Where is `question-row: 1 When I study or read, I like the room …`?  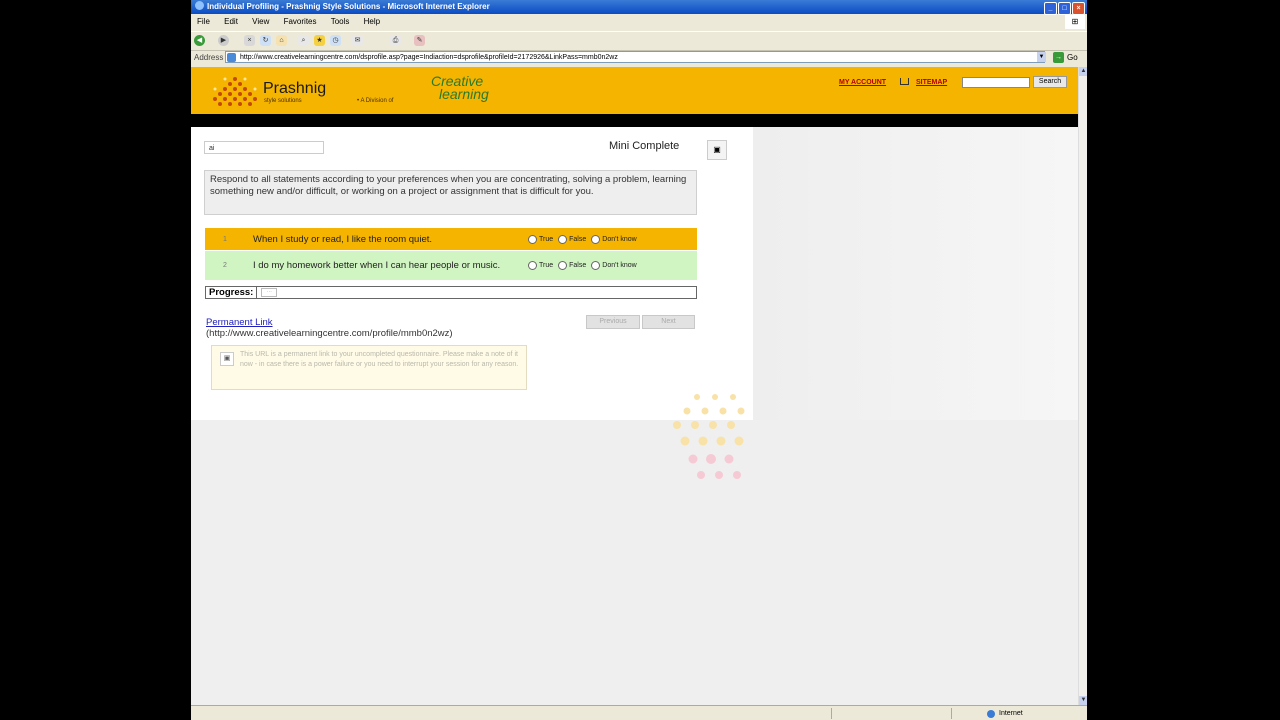
question-row: 1 When I study or read, I like the room … is located at coordinates (451, 239).